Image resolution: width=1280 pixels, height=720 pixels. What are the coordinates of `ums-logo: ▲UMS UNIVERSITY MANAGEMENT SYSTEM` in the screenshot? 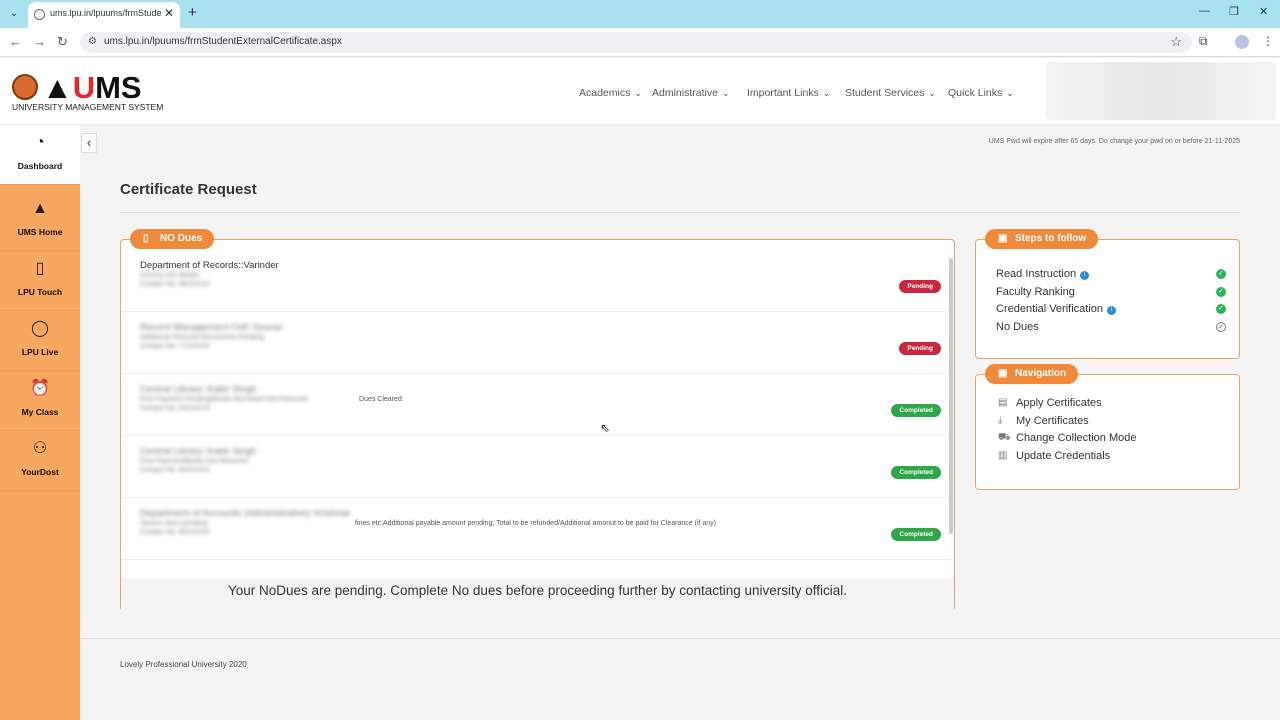 It's located at (87, 92).